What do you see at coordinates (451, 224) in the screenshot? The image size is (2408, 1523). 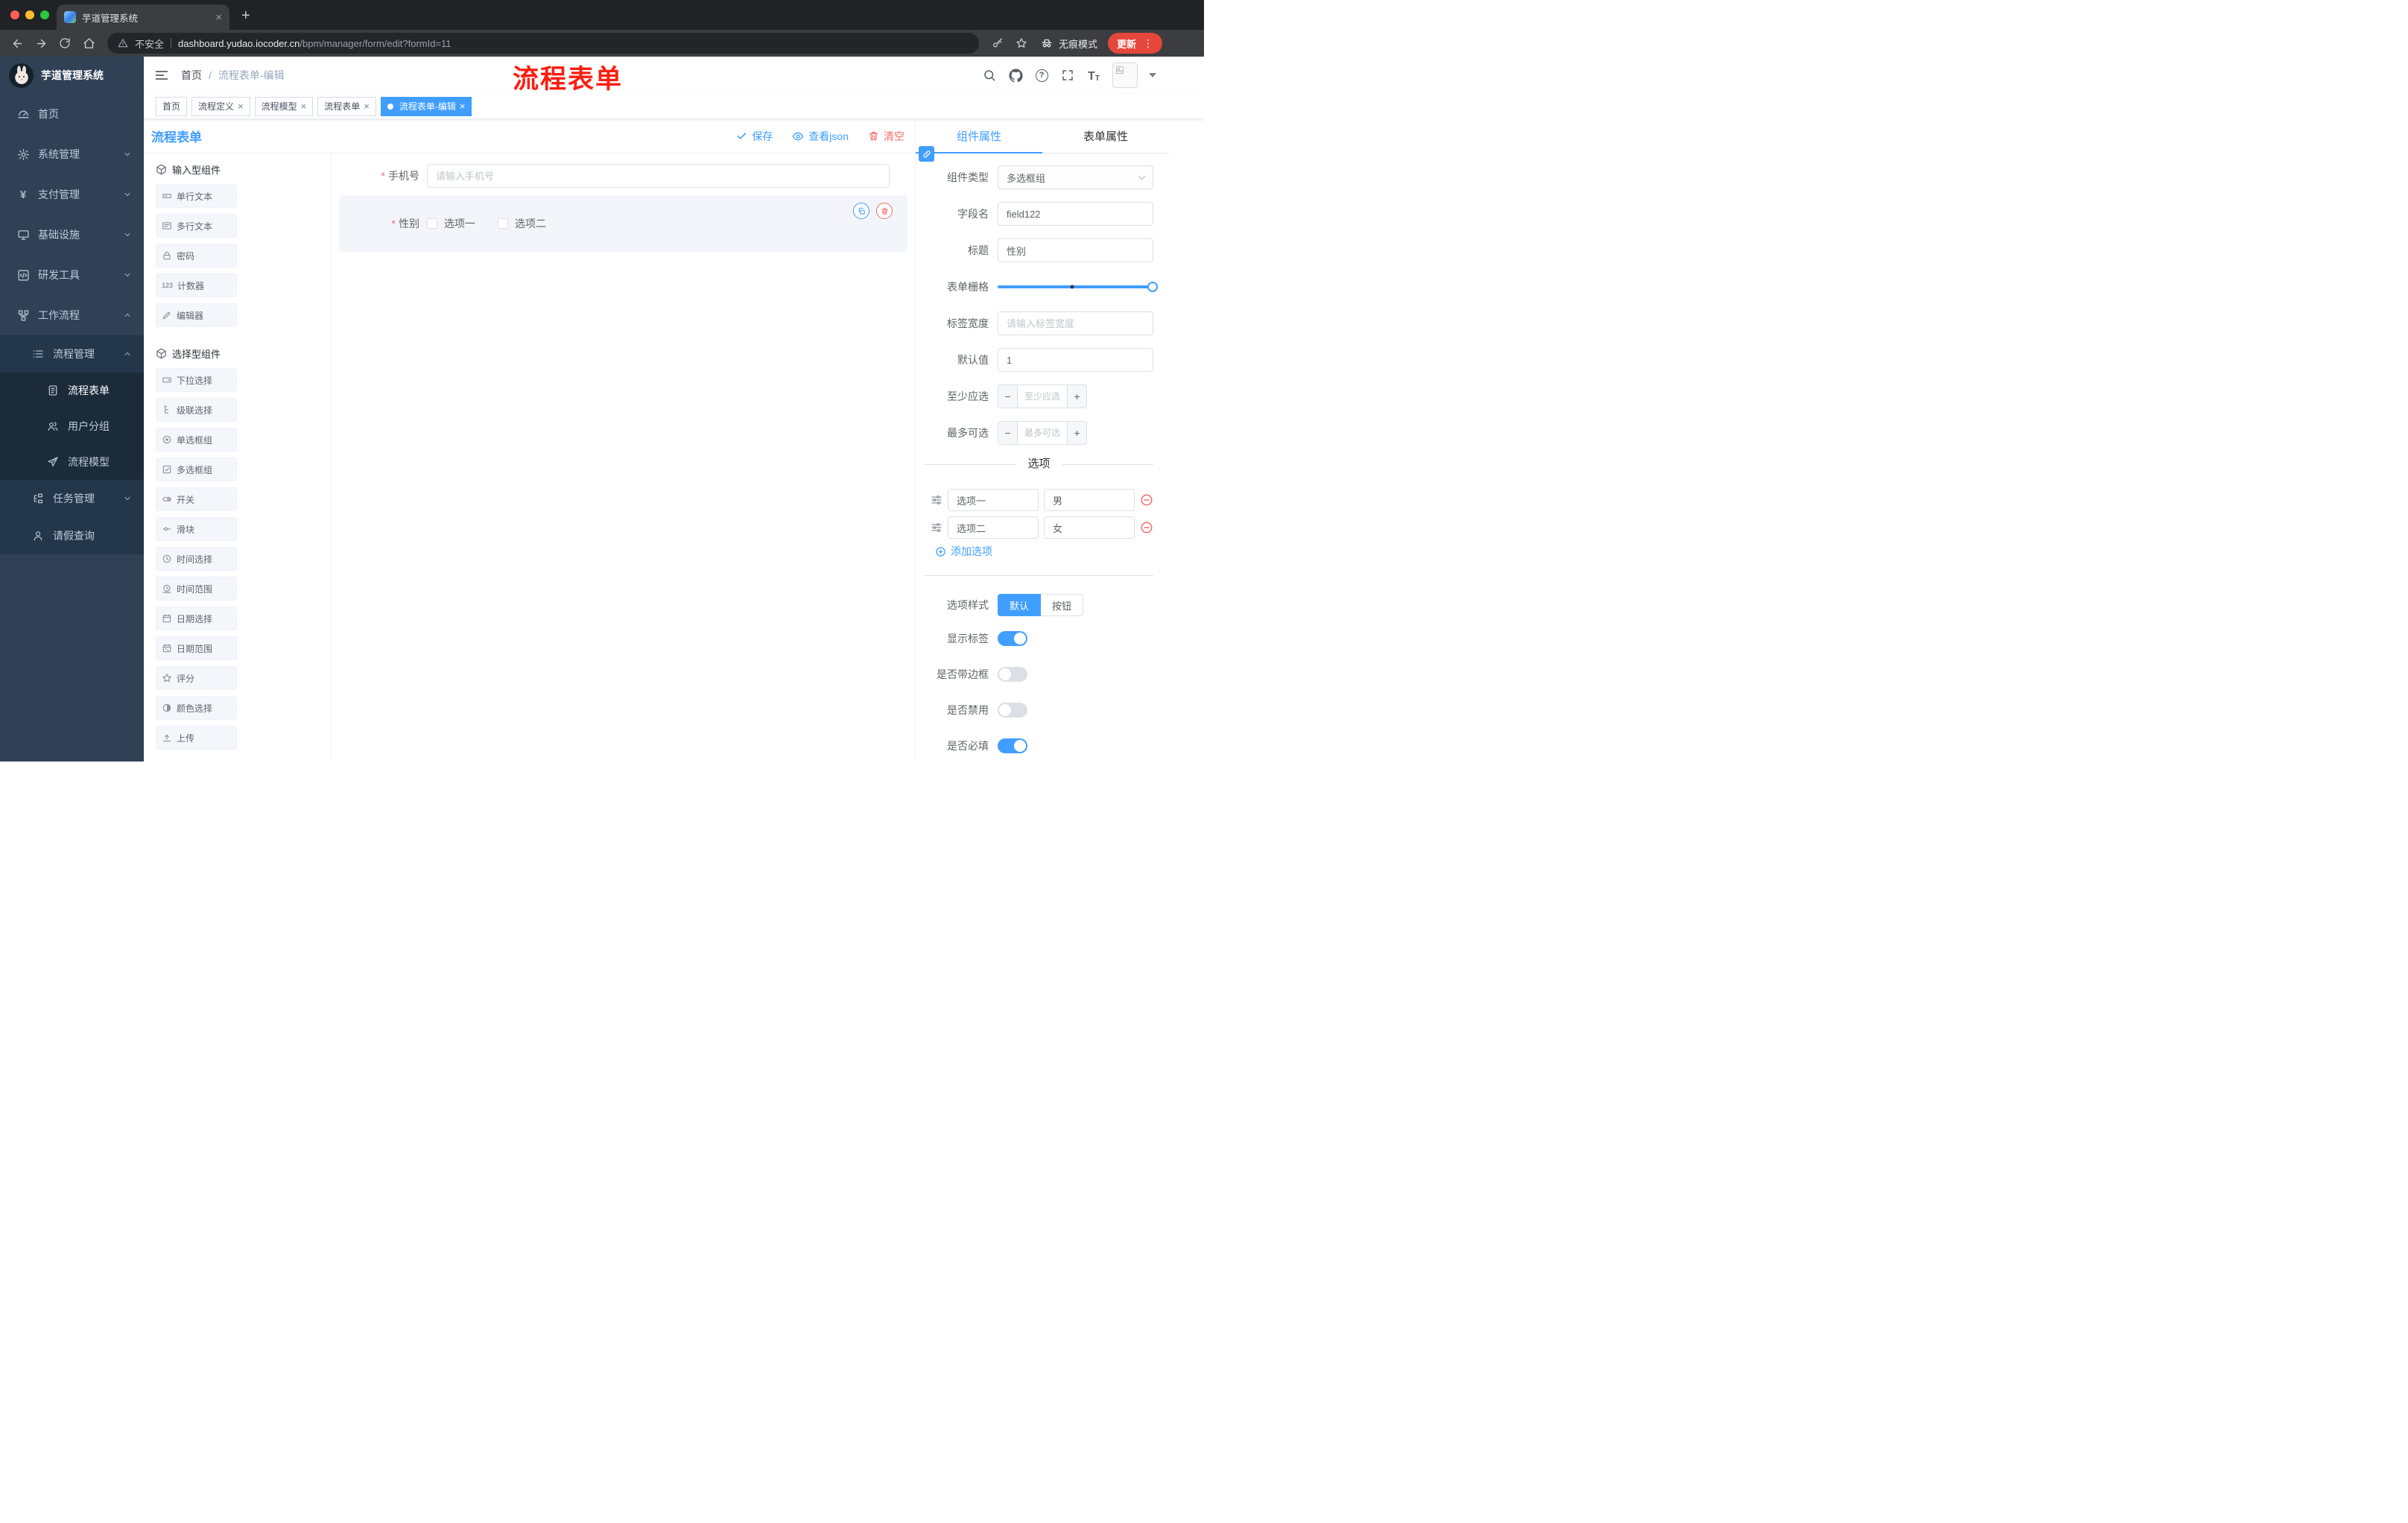 I see `gender-option-1-checkbox: 选项一` at bounding box center [451, 224].